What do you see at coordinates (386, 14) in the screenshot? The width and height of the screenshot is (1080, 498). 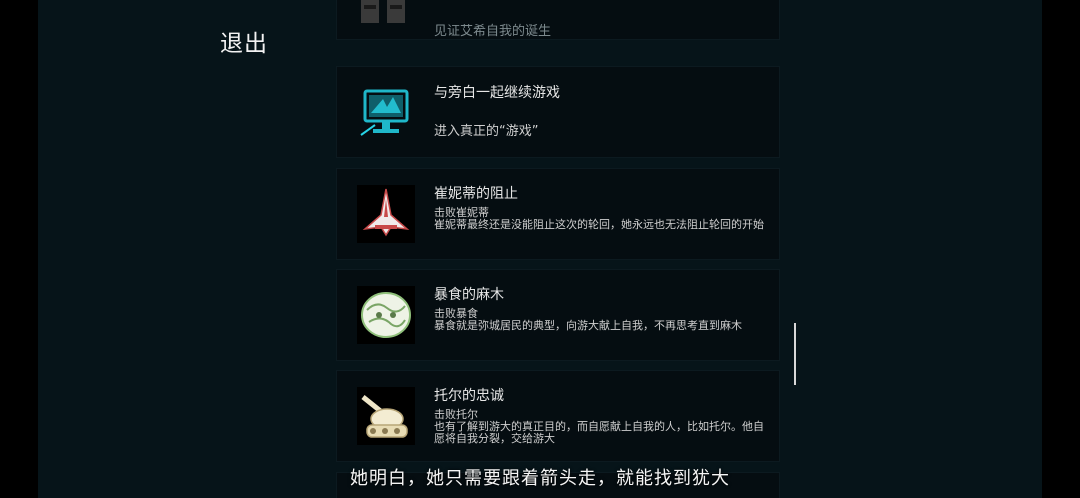 I see `shadow-figures-icon` at bounding box center [386, 14].